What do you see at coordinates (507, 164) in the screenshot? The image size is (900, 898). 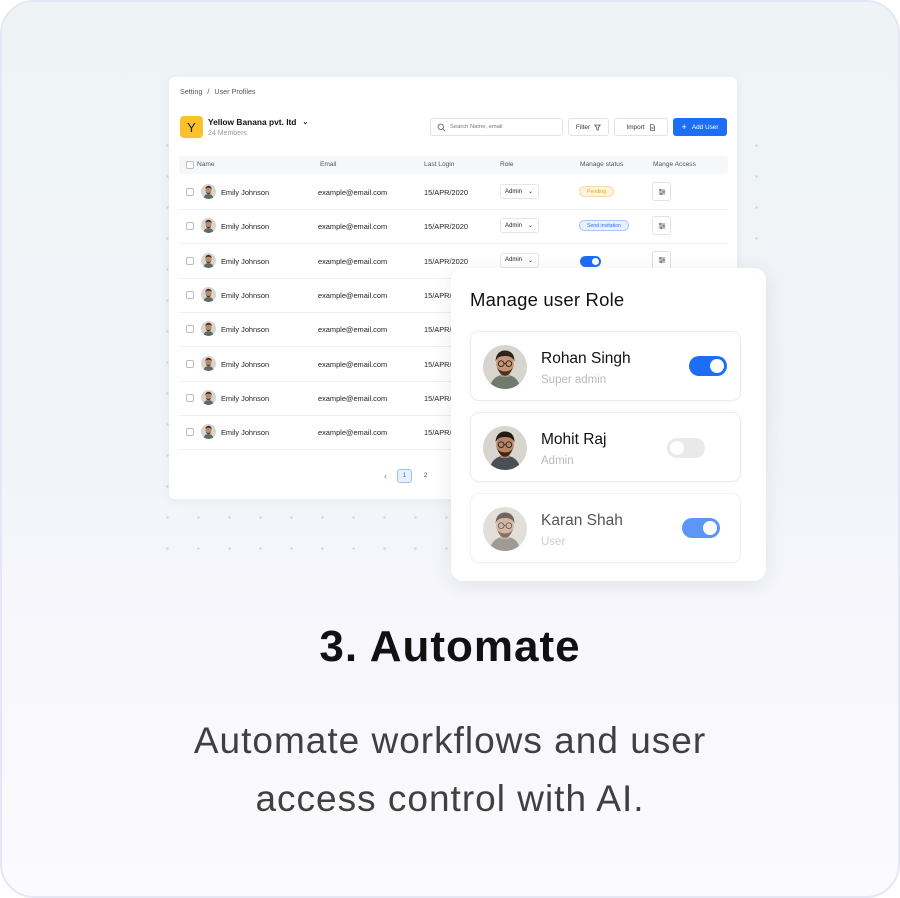 I see `header-role: Role` at bounding box center [507, 164].